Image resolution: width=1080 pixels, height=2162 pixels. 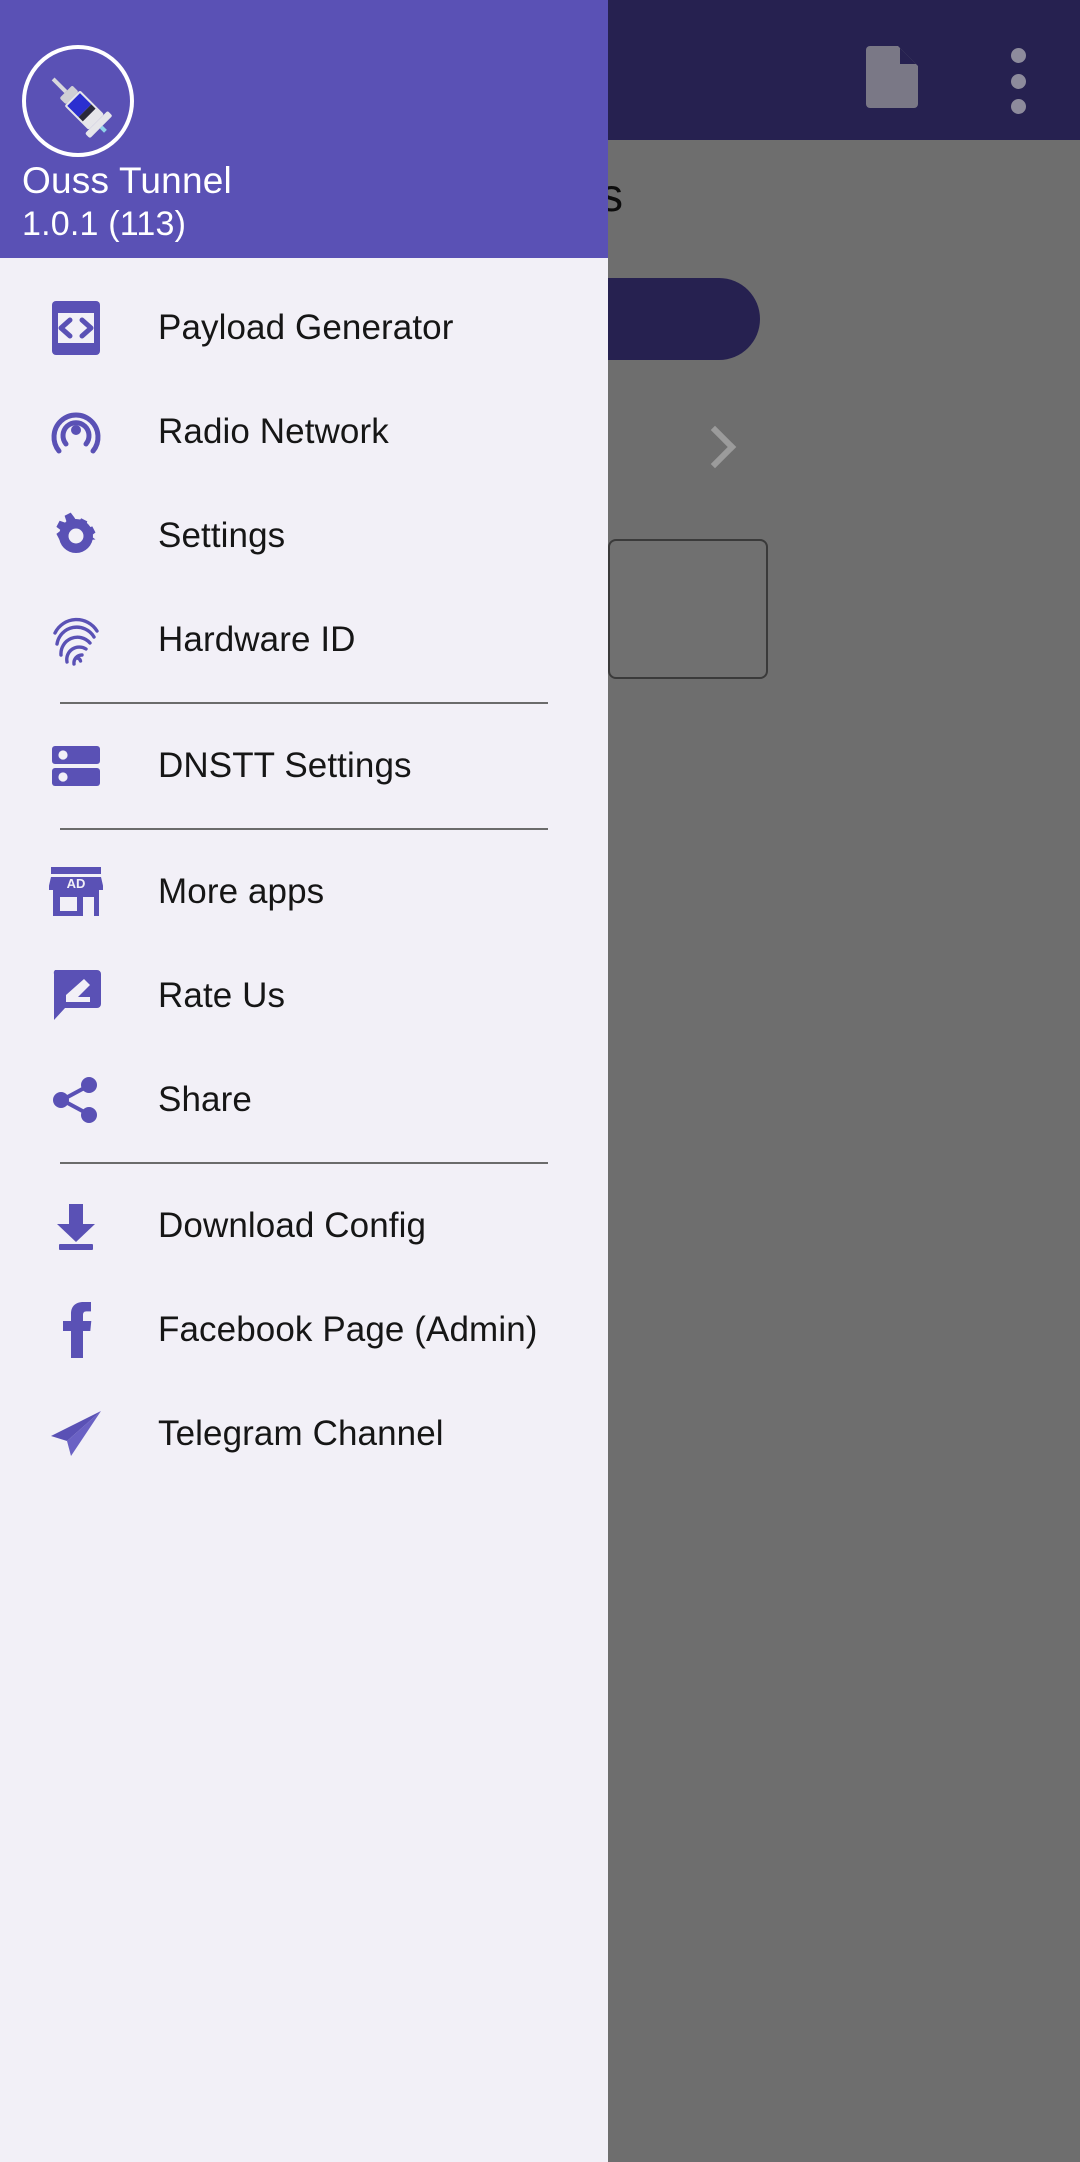 What do you see at coordinates (257, 639) in the screenshot?
I see `menu-item-label: Hardware ID` at bounding box center [257, 639].